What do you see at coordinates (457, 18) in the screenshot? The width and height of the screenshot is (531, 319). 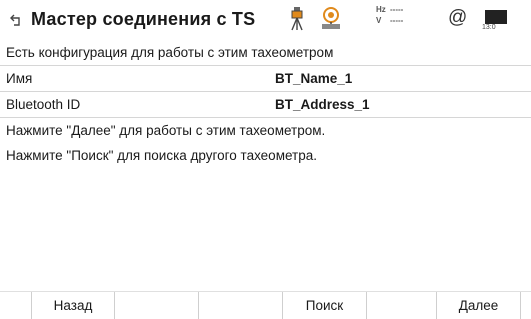 I see `at-icon: @` at bounding box center [457, 18].